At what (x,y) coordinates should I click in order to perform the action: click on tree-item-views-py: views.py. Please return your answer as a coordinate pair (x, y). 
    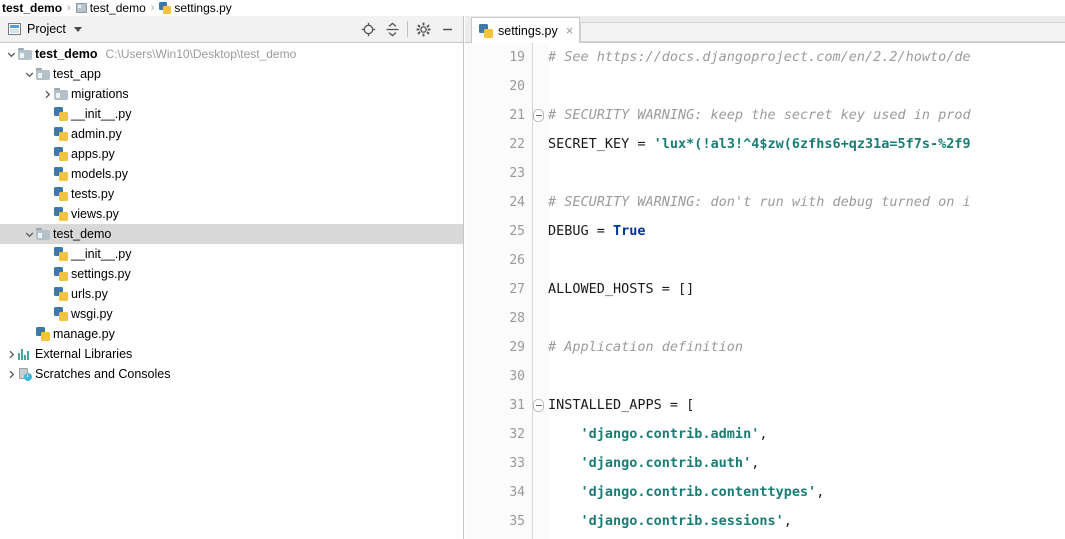
    Looking at the image, I should click on (231, 214).